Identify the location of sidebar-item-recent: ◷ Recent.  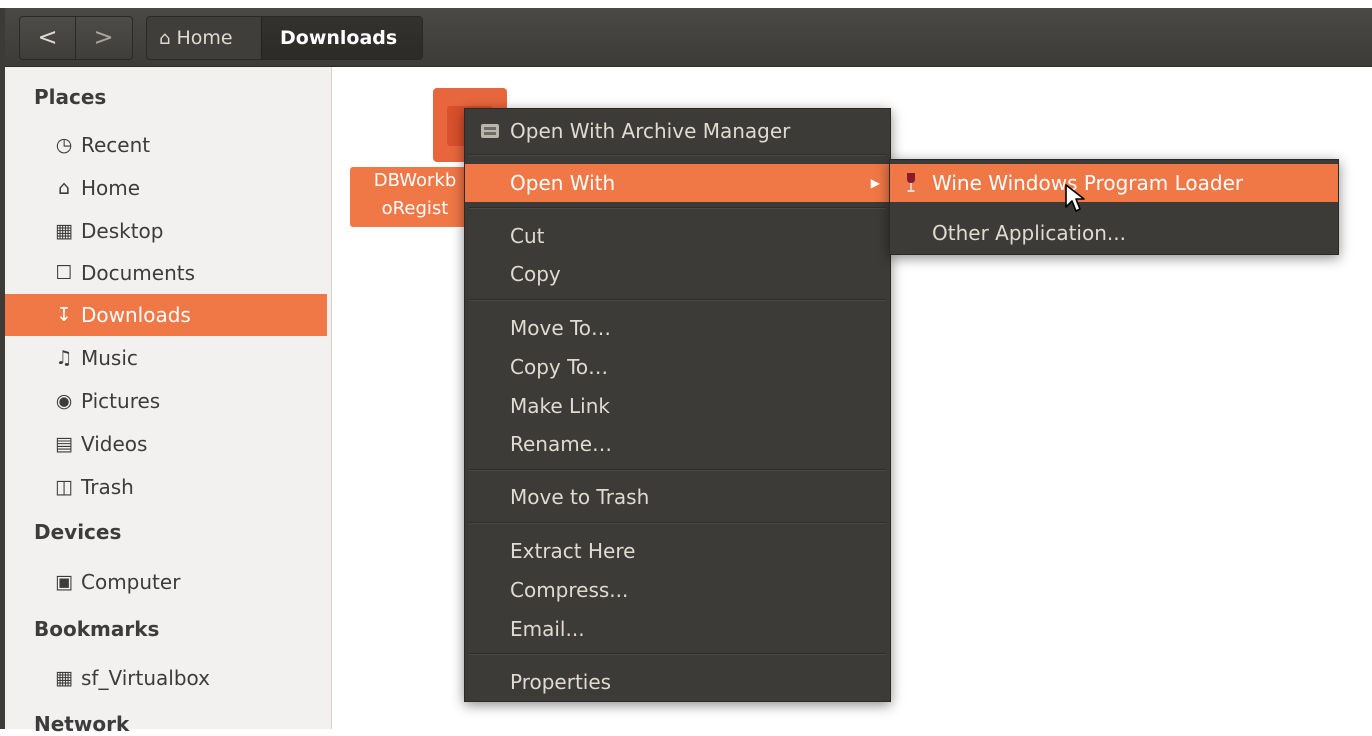
(166, 145).